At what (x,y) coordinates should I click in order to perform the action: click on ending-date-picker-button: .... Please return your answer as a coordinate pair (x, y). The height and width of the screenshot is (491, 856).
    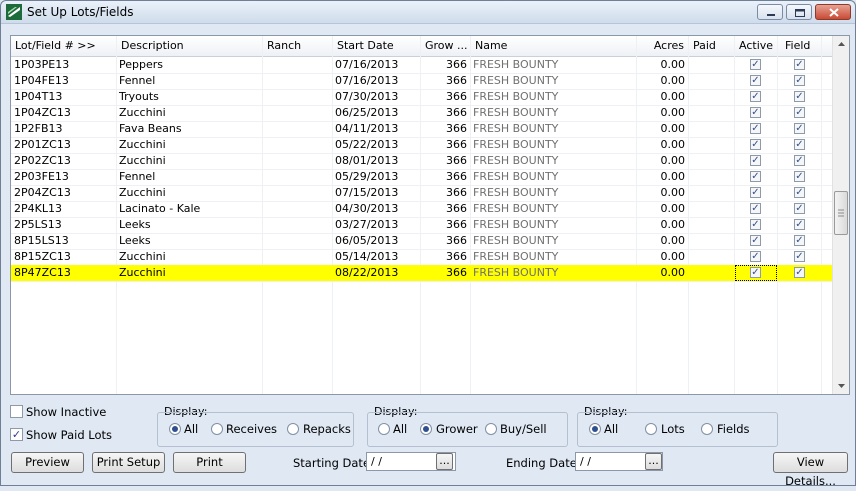
    Looking at the image, I should click on (653, 461).